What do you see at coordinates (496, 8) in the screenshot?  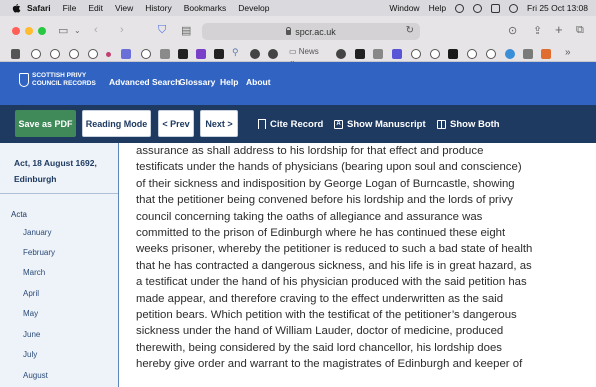 I see `control-center-icon` at bounding box center [496, 8].